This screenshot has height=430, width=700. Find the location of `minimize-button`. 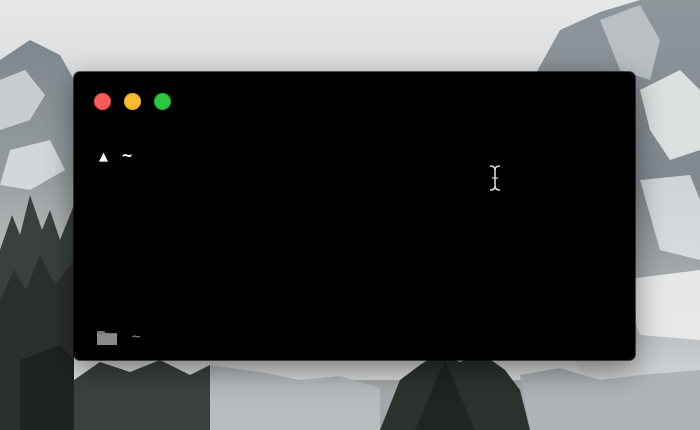

minimize-button is located at coordinates (132, 101).